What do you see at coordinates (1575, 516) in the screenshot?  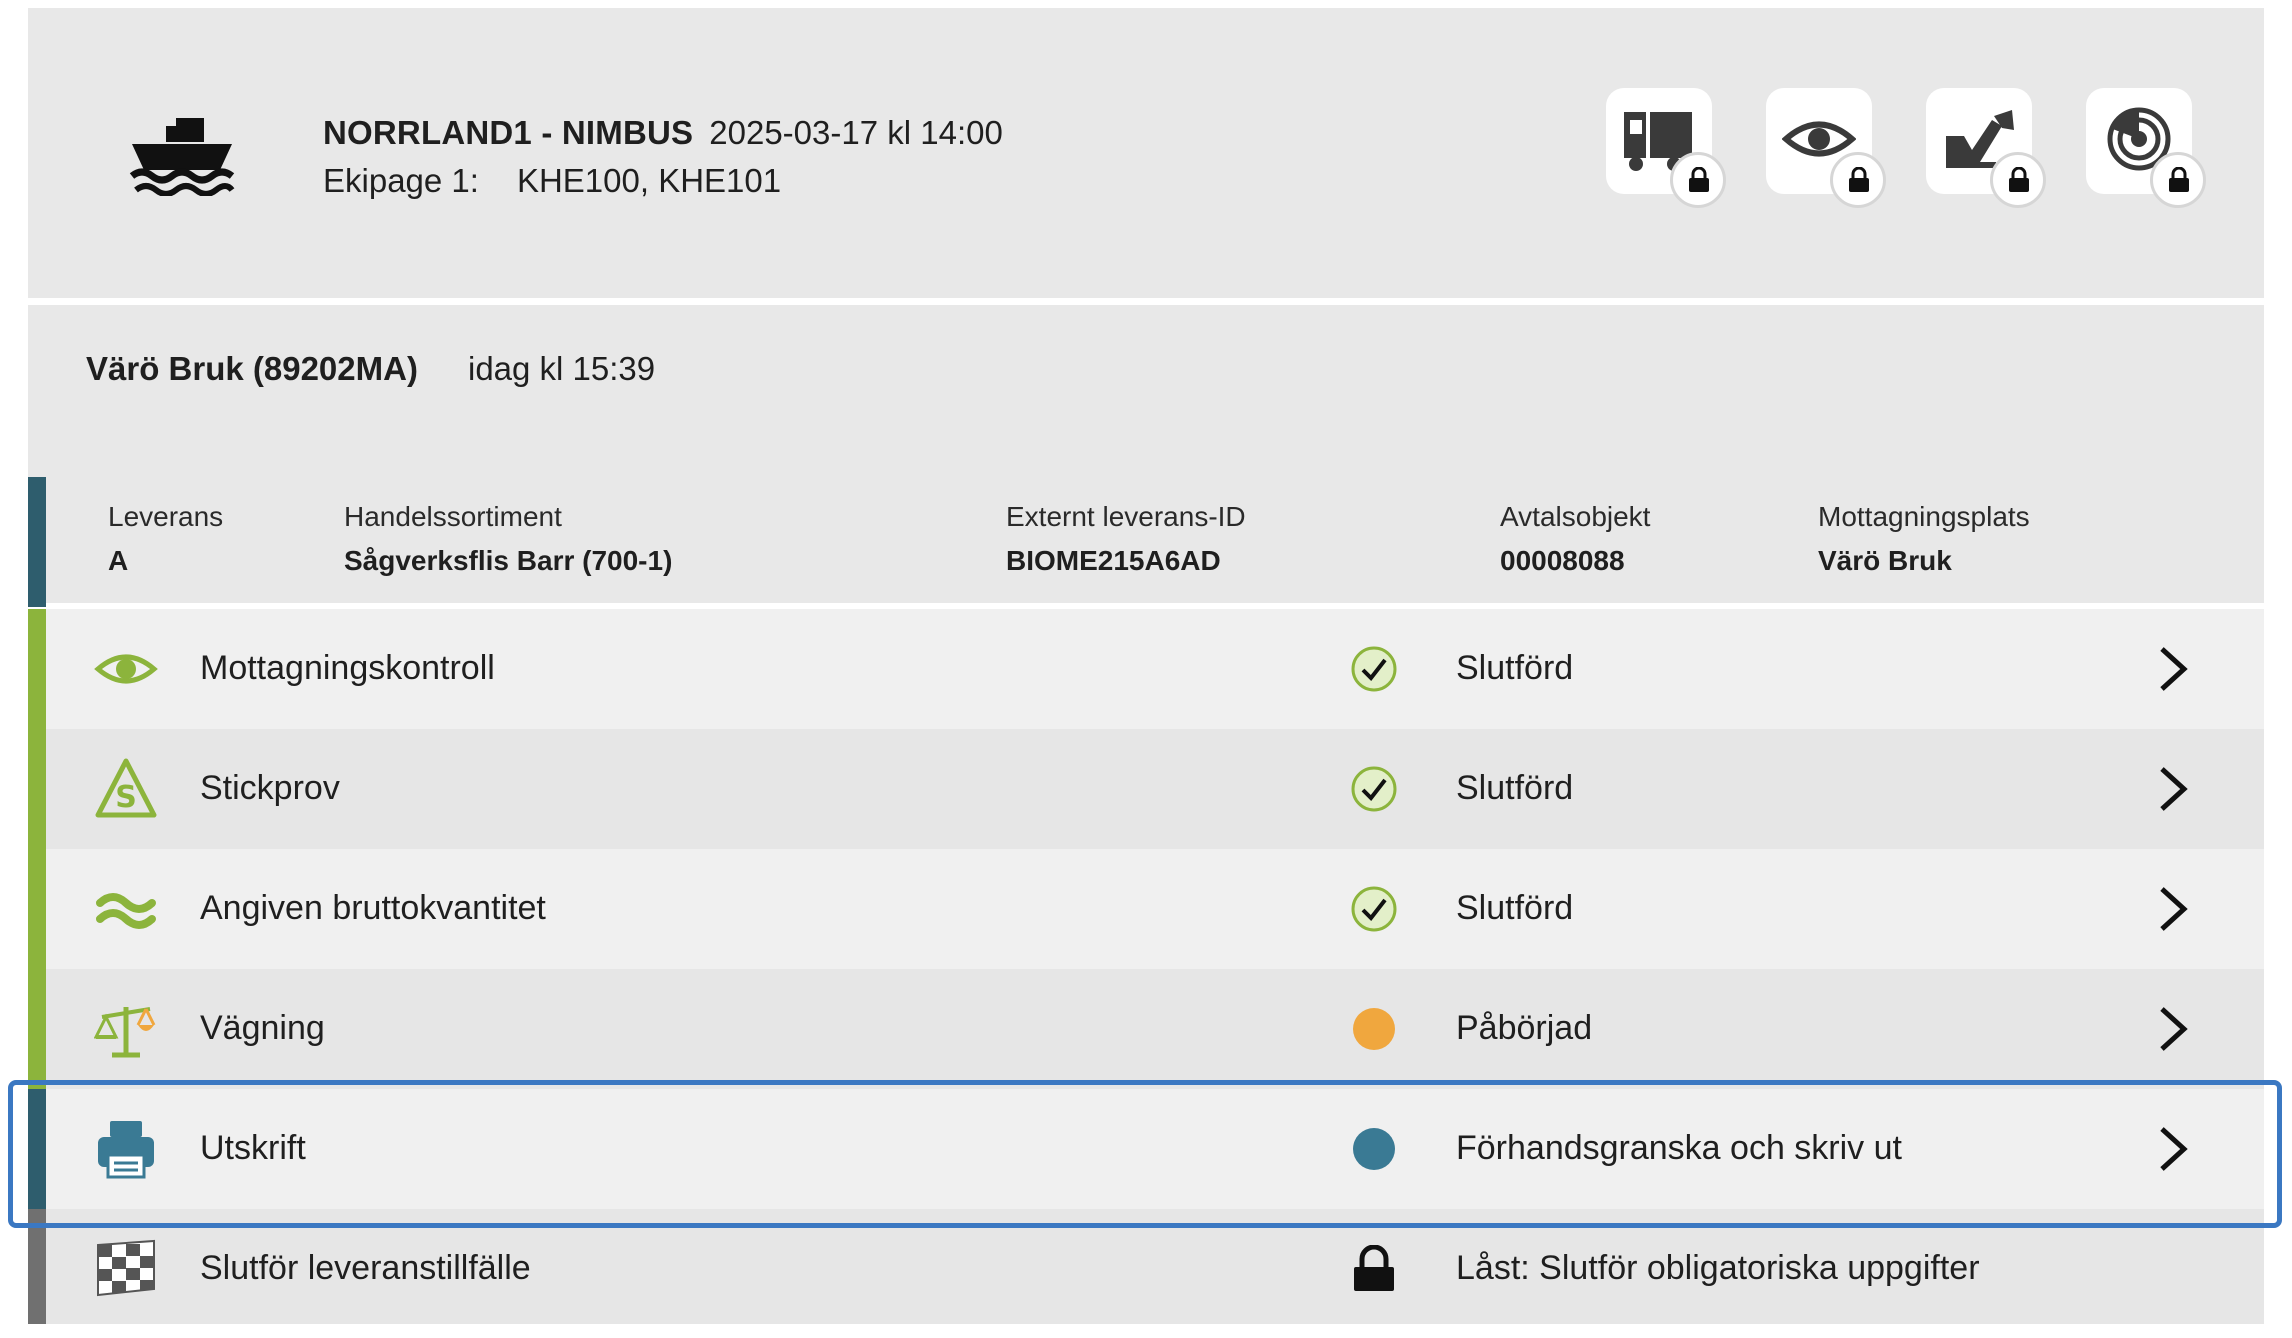 I see `field-label: Avtalsobjekt` at bounding box center [1575, 516].